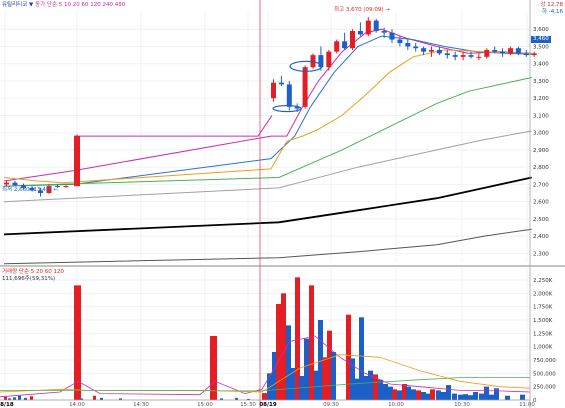 The height and width of the screenshot is (408, 565). I want to click on time-tick-label: 14:00, so click(77, 405).